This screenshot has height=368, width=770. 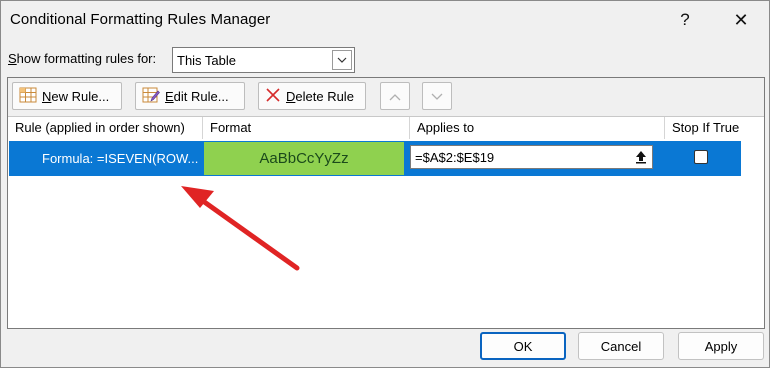 I want to click on scope-label-text: how formatting rules for:, so click(x=86, y=58).